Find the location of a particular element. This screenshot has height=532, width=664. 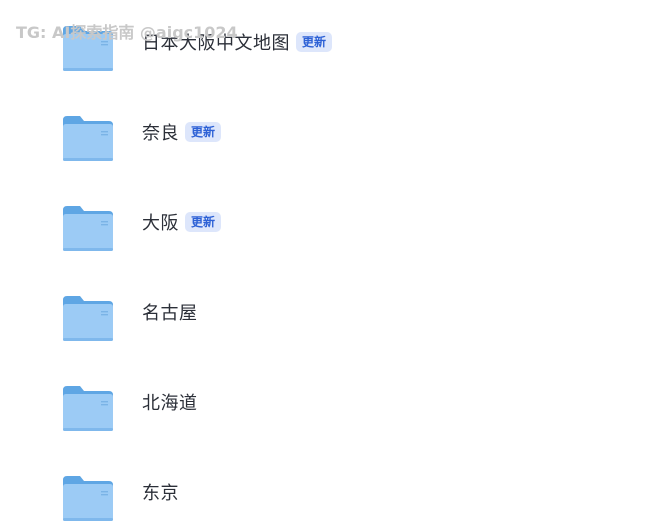

folder-name: 北海道 is located at coordinates (170, 403).